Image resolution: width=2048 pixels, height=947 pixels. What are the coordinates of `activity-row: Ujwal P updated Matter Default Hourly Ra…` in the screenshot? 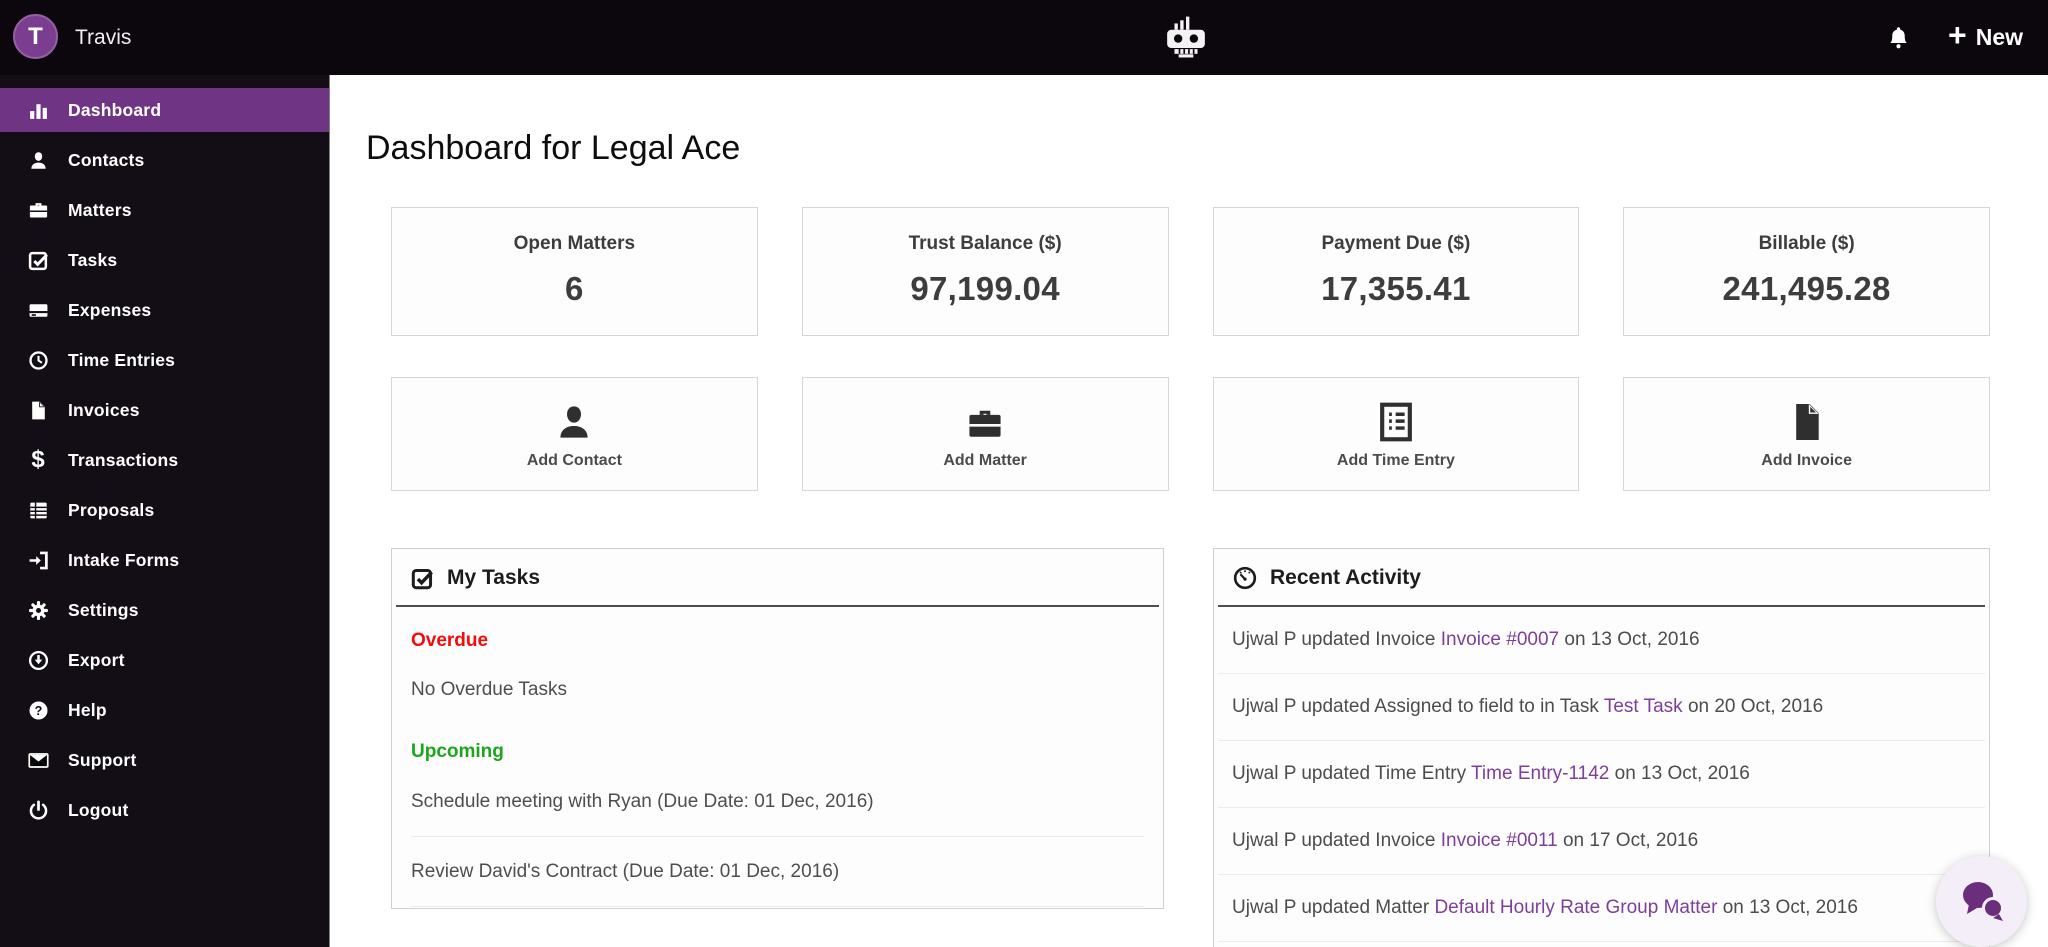 It's located at (1601, 908).